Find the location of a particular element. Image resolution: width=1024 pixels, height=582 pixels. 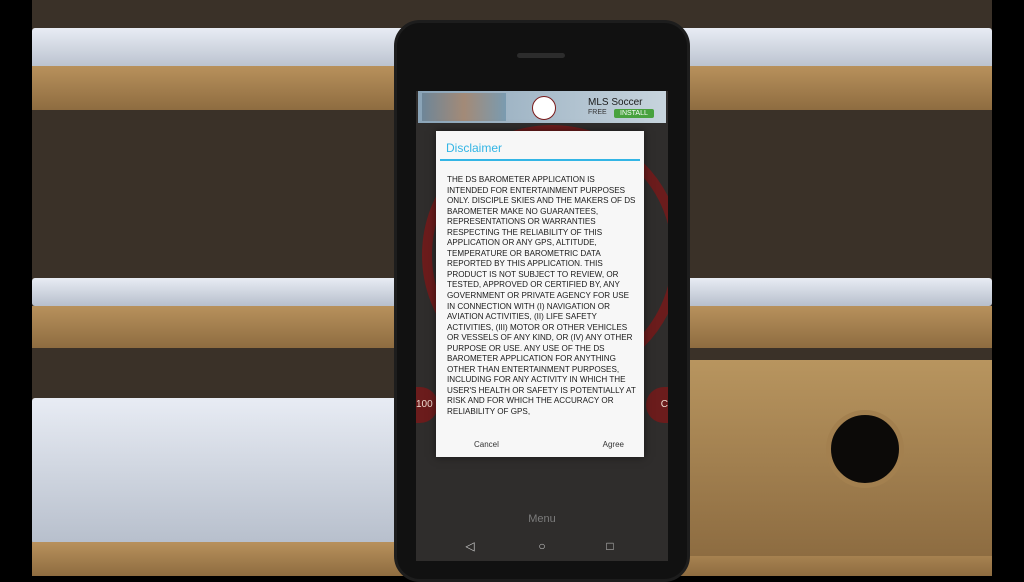

paper-stack-bottom is located at coordinates (227, 471).